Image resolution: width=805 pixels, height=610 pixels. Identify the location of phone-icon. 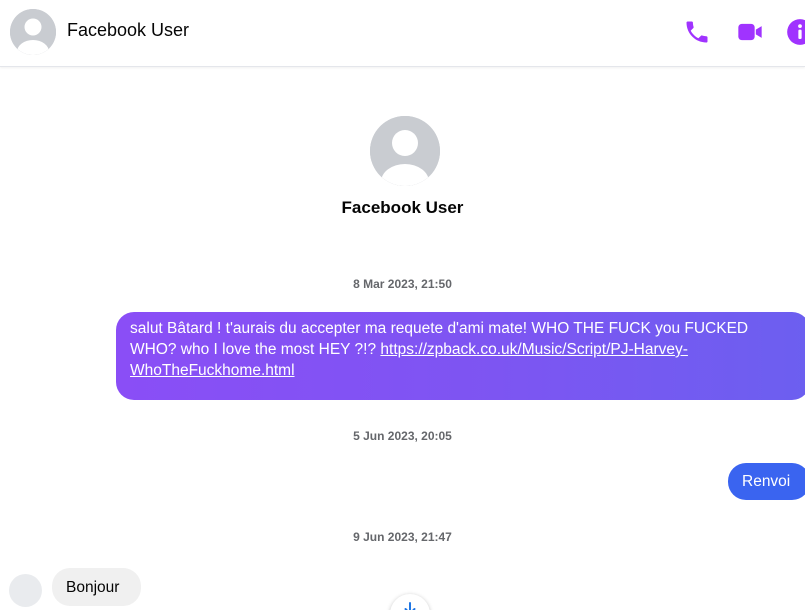
(697, 32).